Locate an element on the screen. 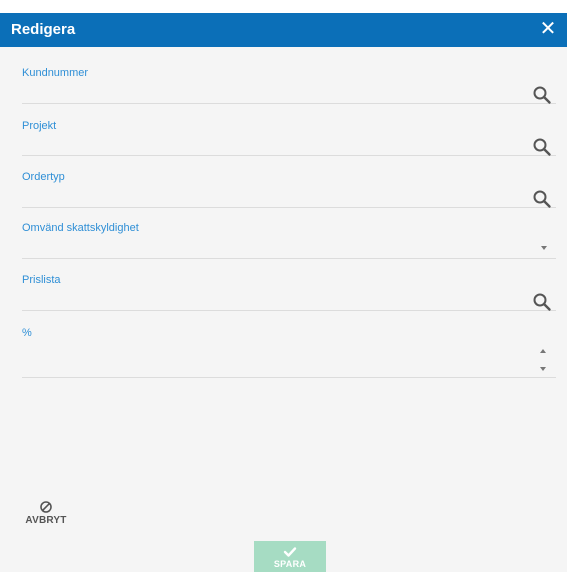 The image size is (567, 572). field-ordertyp: Ordertyp is located at coordinates (289, 189).